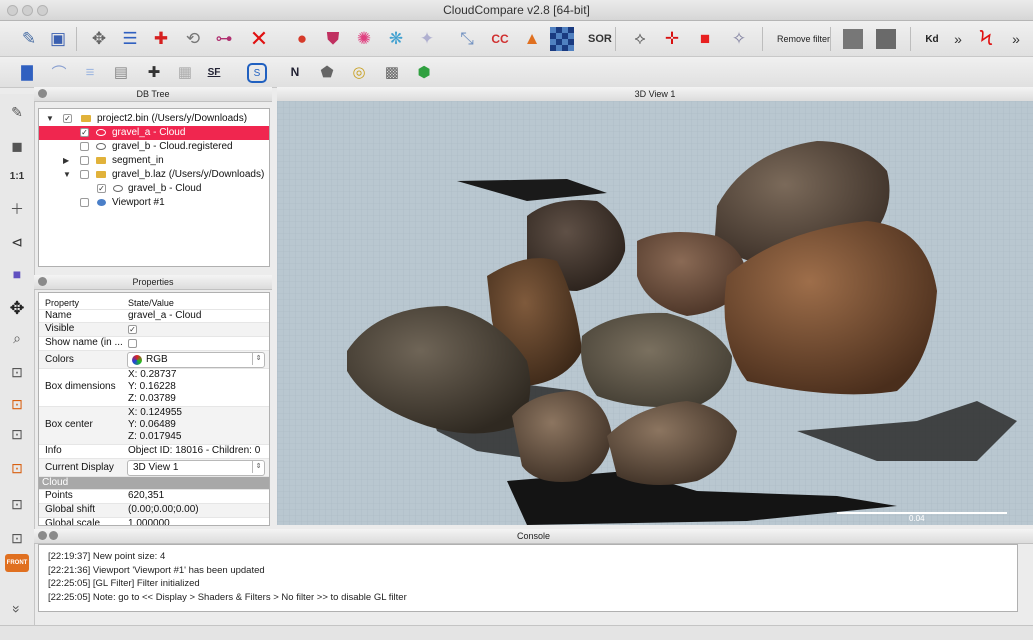 The height and width of the screenshot is (640, 1033). I want to click on property-row-global-shift: Global shift (0.00;0.00;0.00), so click(154, 511).